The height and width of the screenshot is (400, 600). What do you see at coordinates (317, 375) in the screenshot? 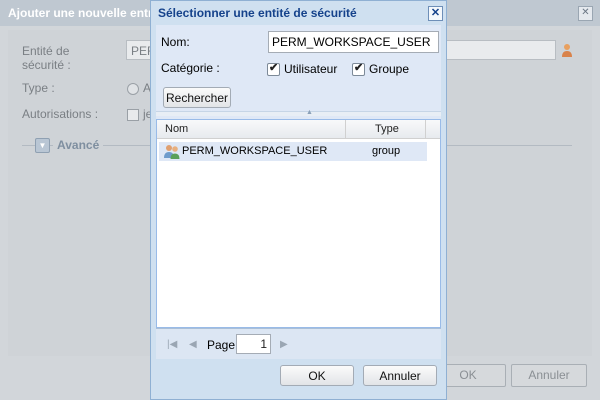
I see `ok-button: OK` at bounding box center [317, 375].